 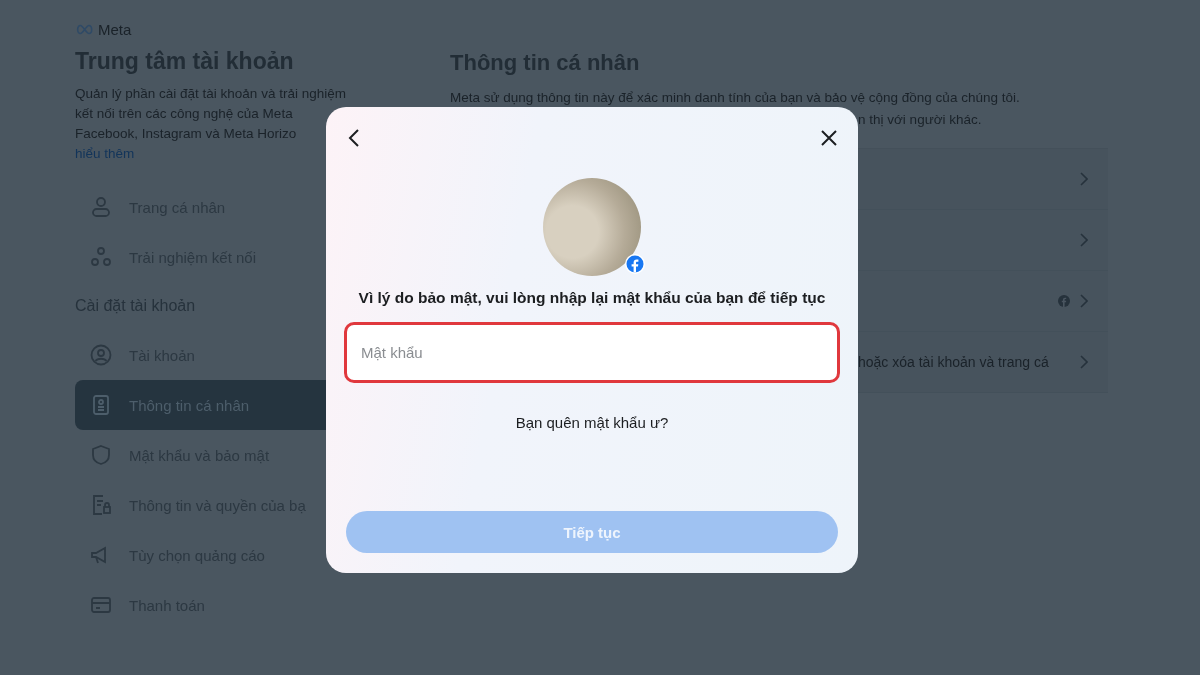 I want to click on account-circle-icon, so click(x=101, y=355).